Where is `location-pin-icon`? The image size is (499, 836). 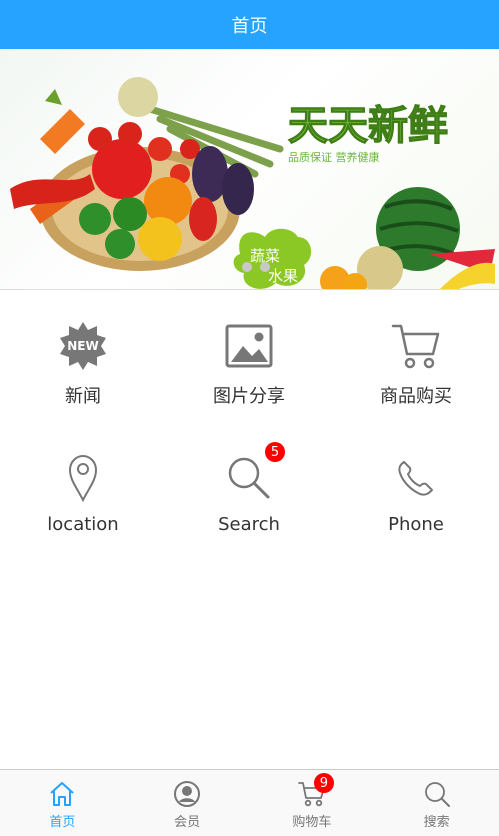 location-pin-icon is located at coordinates (83, 478).